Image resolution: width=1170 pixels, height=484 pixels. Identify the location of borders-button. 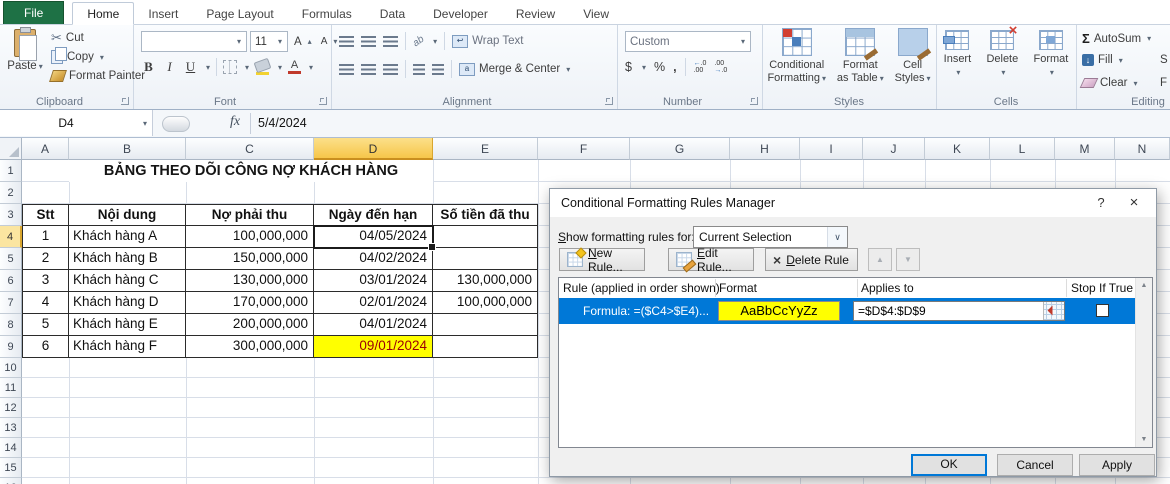
(230, 67).